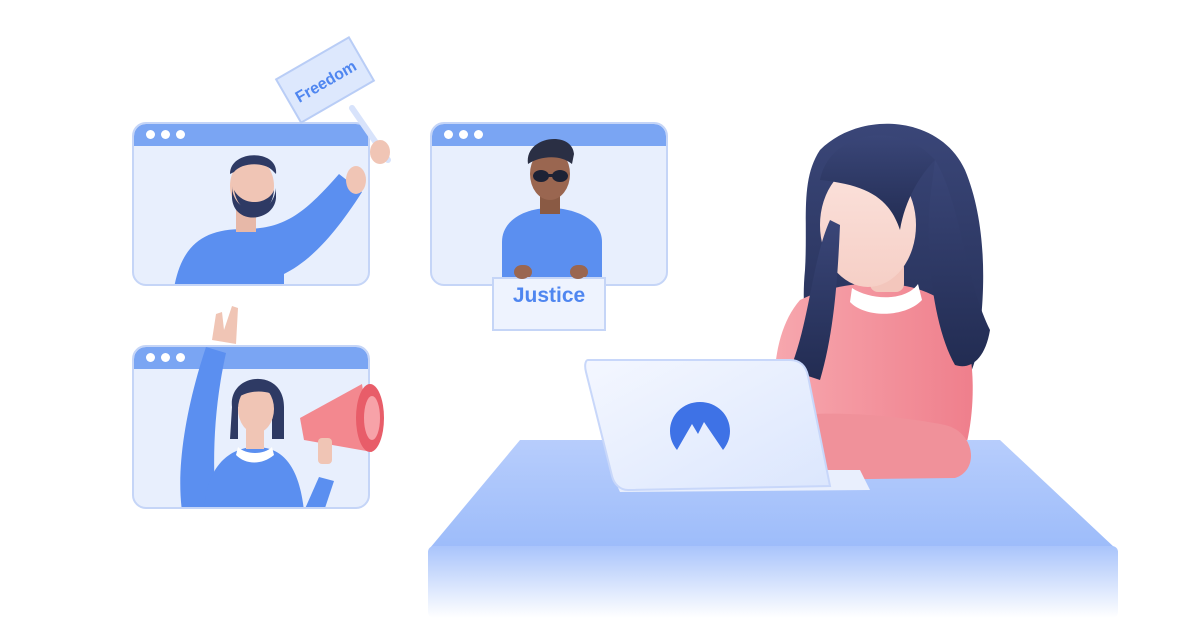 The height and width of the screenshot is (628, 1200). What do you see at coordinates (549, 295) in the screenshot?
I see `justice-sign-text: Justice` at bounding box center [549, 295].